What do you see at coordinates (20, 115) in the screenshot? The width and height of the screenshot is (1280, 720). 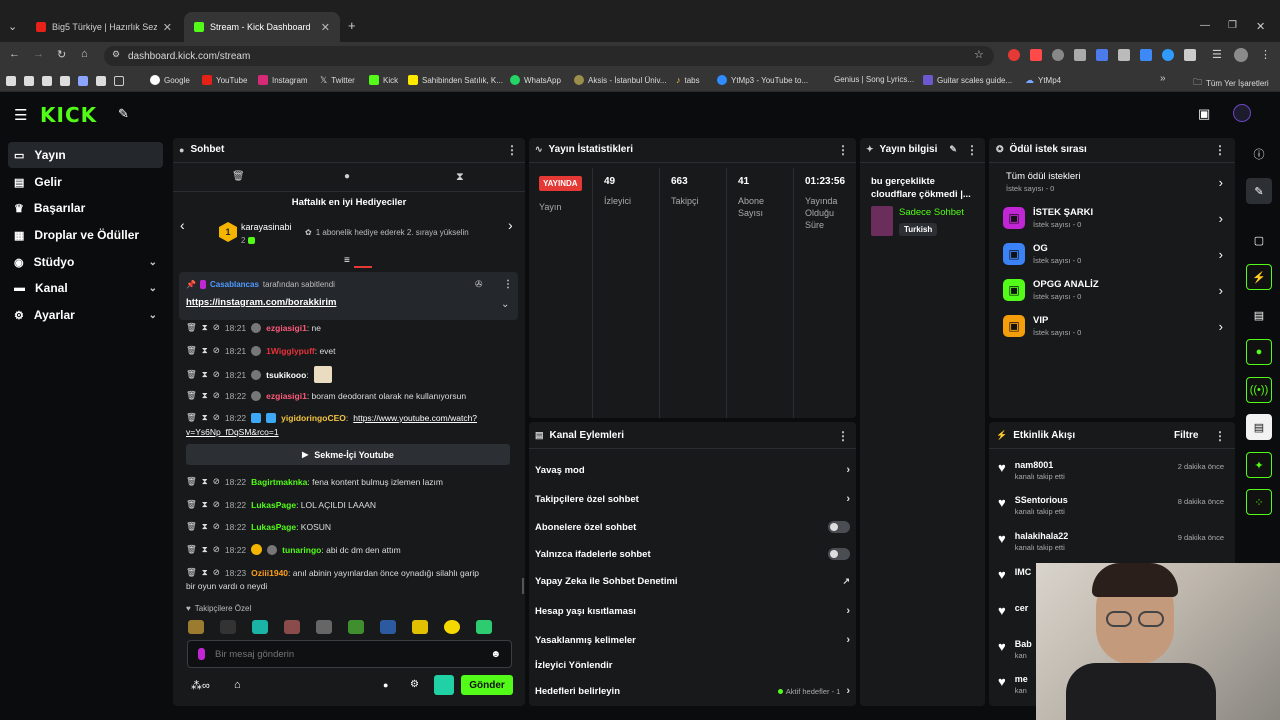 I see `menu-hamburger-icon: ☰` at bounding box center [20, 115].